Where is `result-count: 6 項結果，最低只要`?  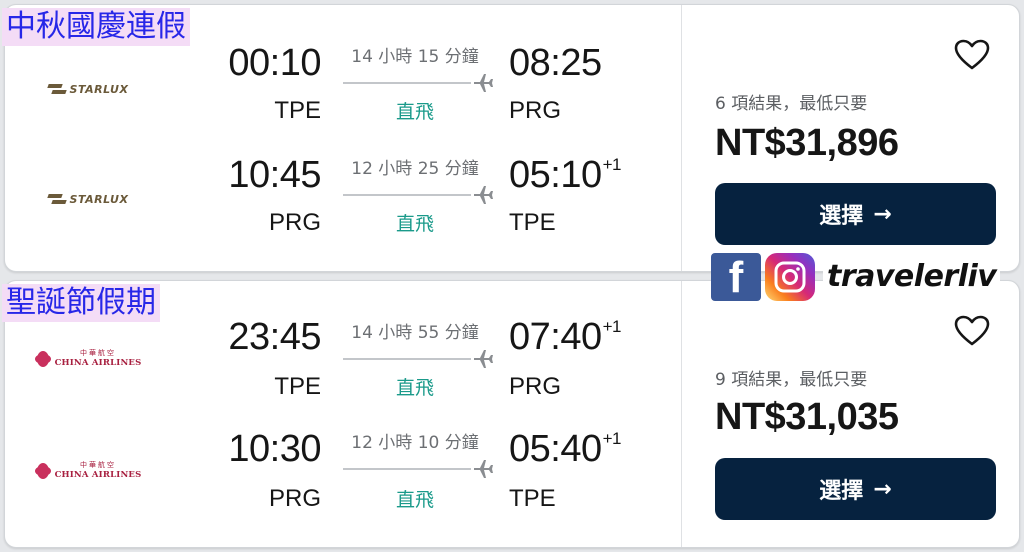
result-count: 6 項結果，最低只要 is located at coordinates (791, 104).